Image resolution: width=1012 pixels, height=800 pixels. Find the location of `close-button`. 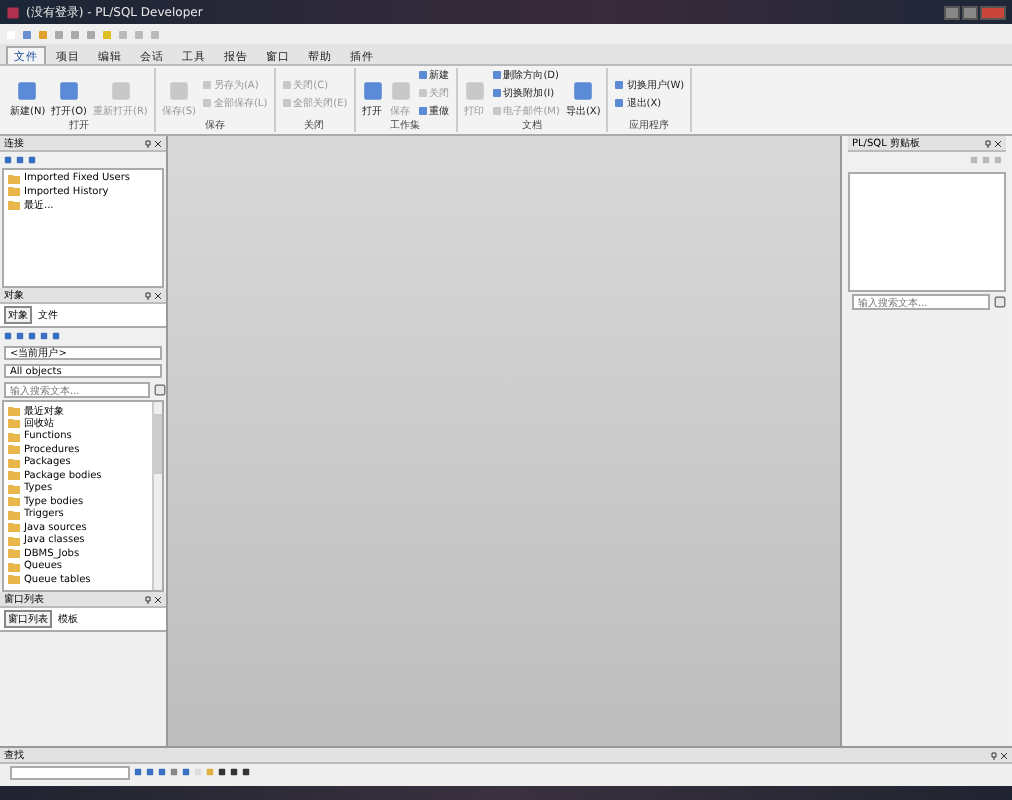

close-button is located at coordinates (993, 12).